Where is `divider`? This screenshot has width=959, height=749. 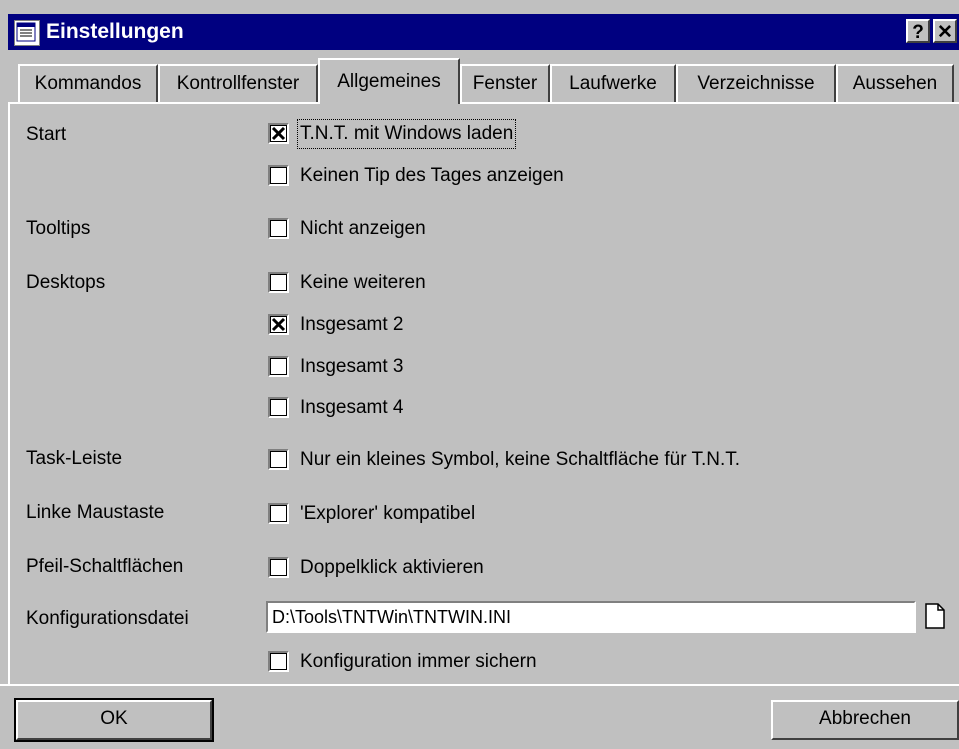
divider is located at coordinates (479, 685).